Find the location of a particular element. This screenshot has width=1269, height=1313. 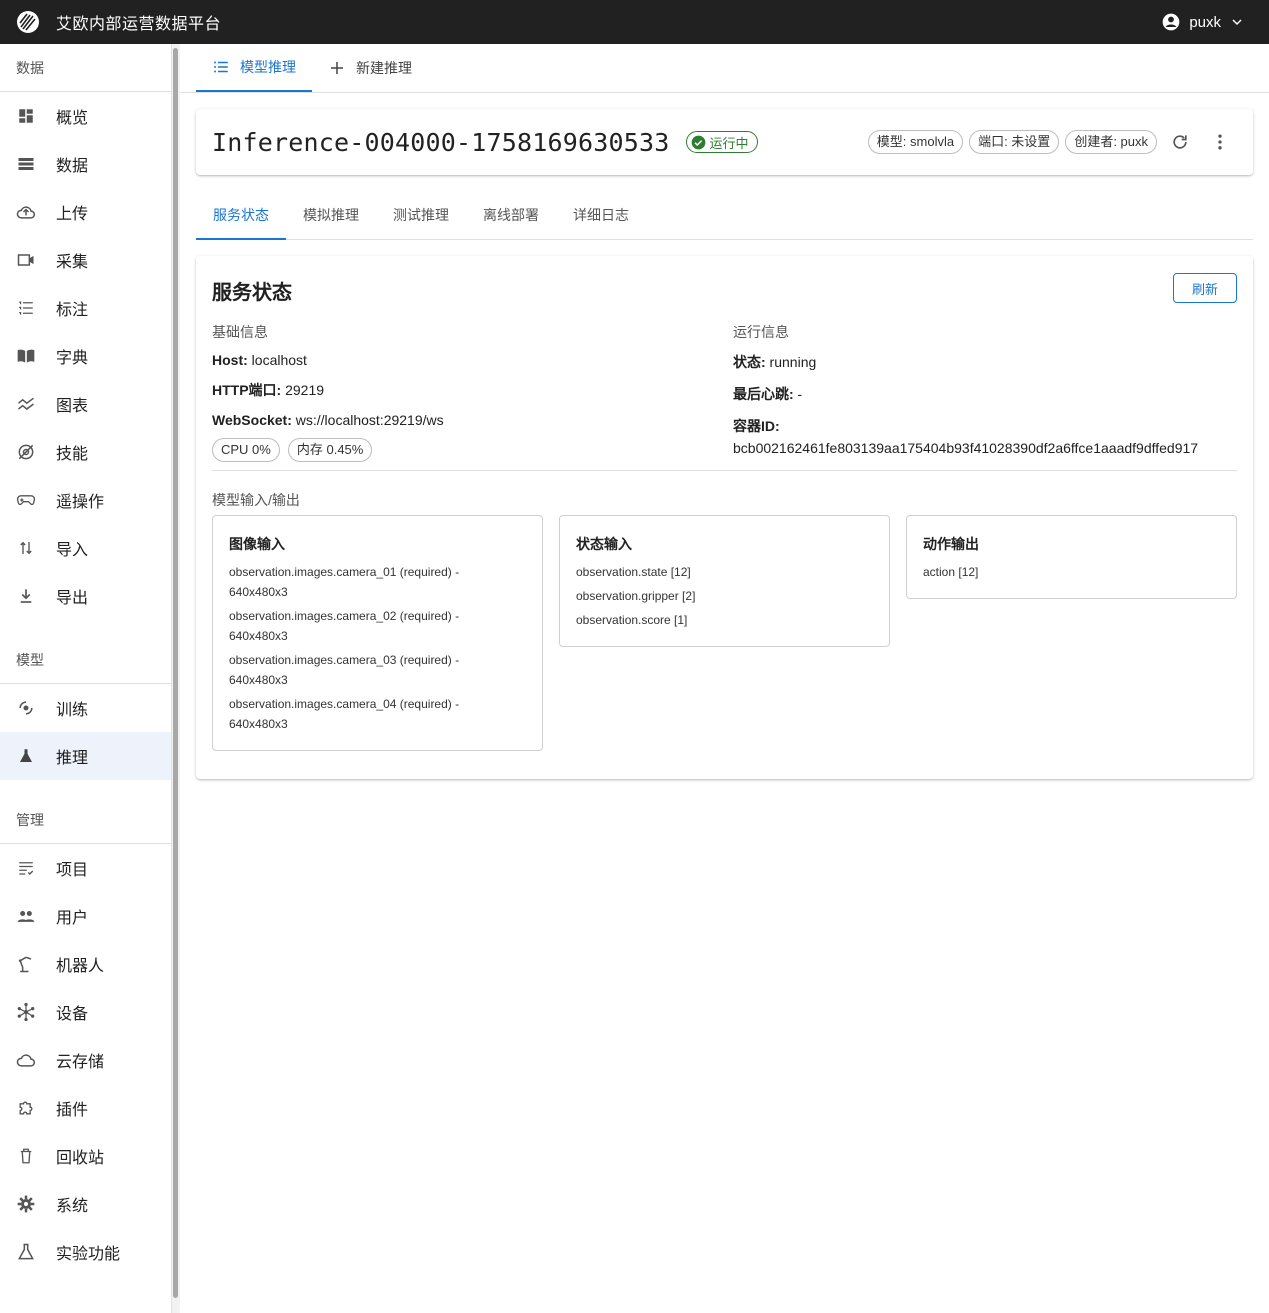

tab-new-inference: 新建推理 is located at coordinates (370, 68).